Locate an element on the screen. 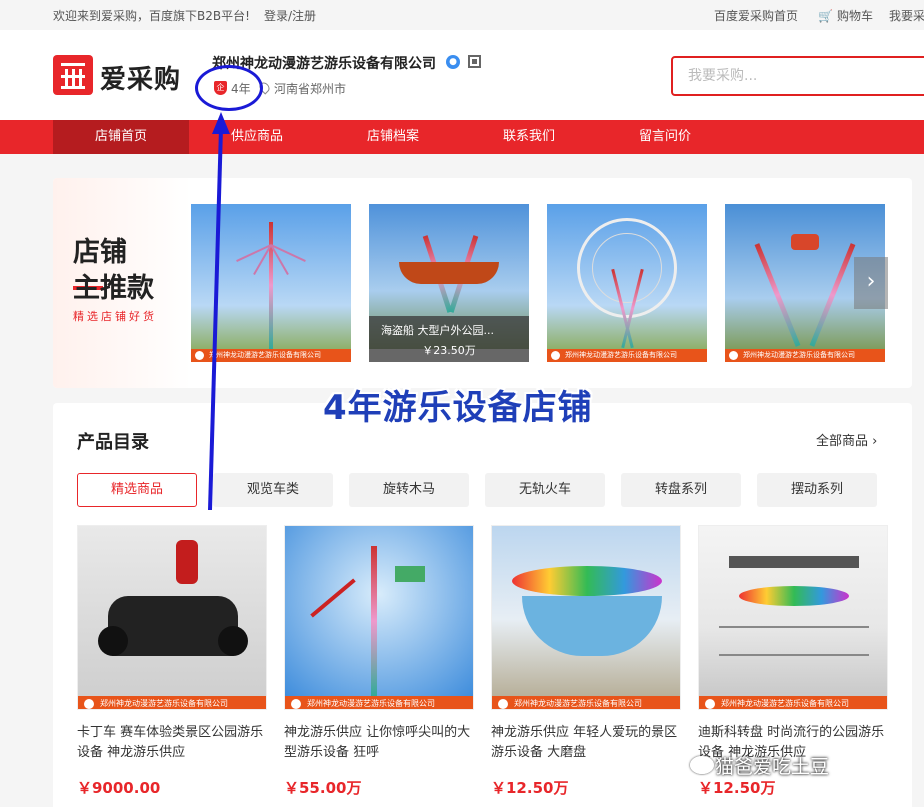 This screenshot has height=807, width=924. watermark-text: 猫爸爱吃土豆 is located at coordinates (772, 767).